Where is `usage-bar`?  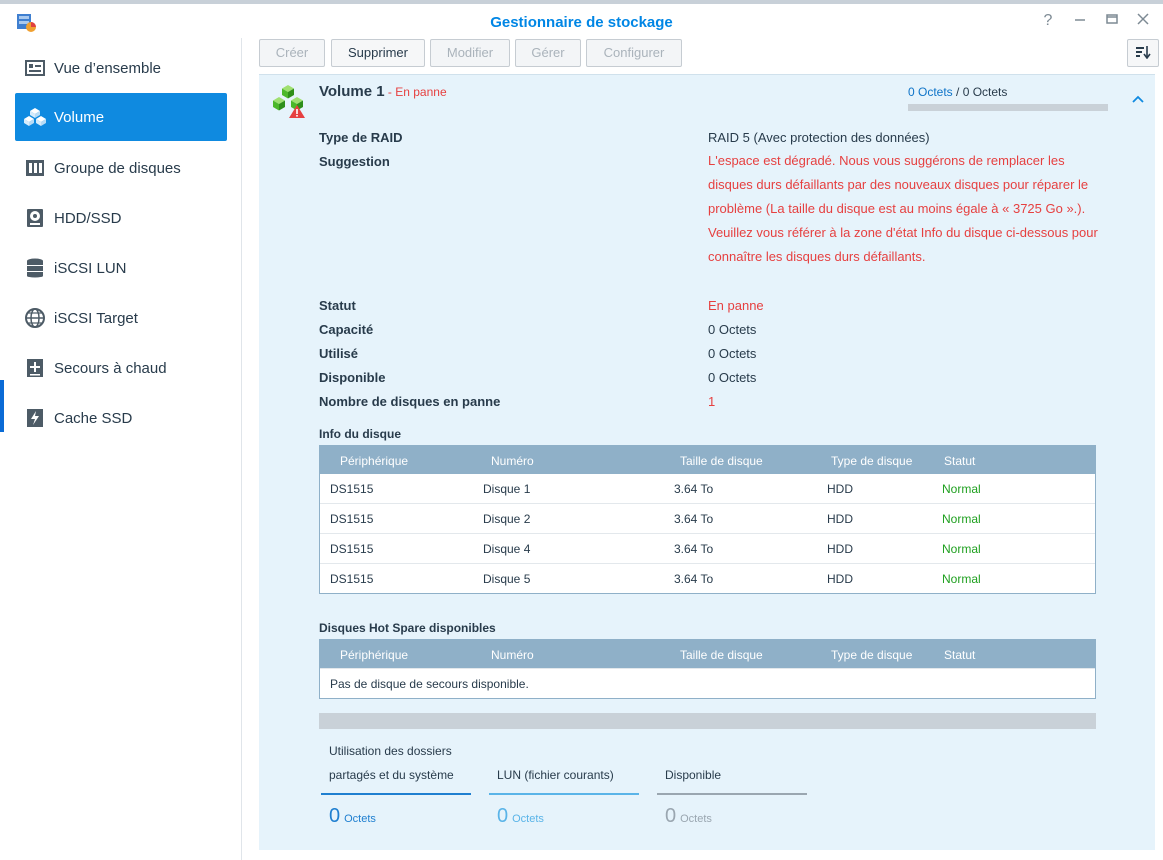
usage-bar is located at coordinates (1008, 107).